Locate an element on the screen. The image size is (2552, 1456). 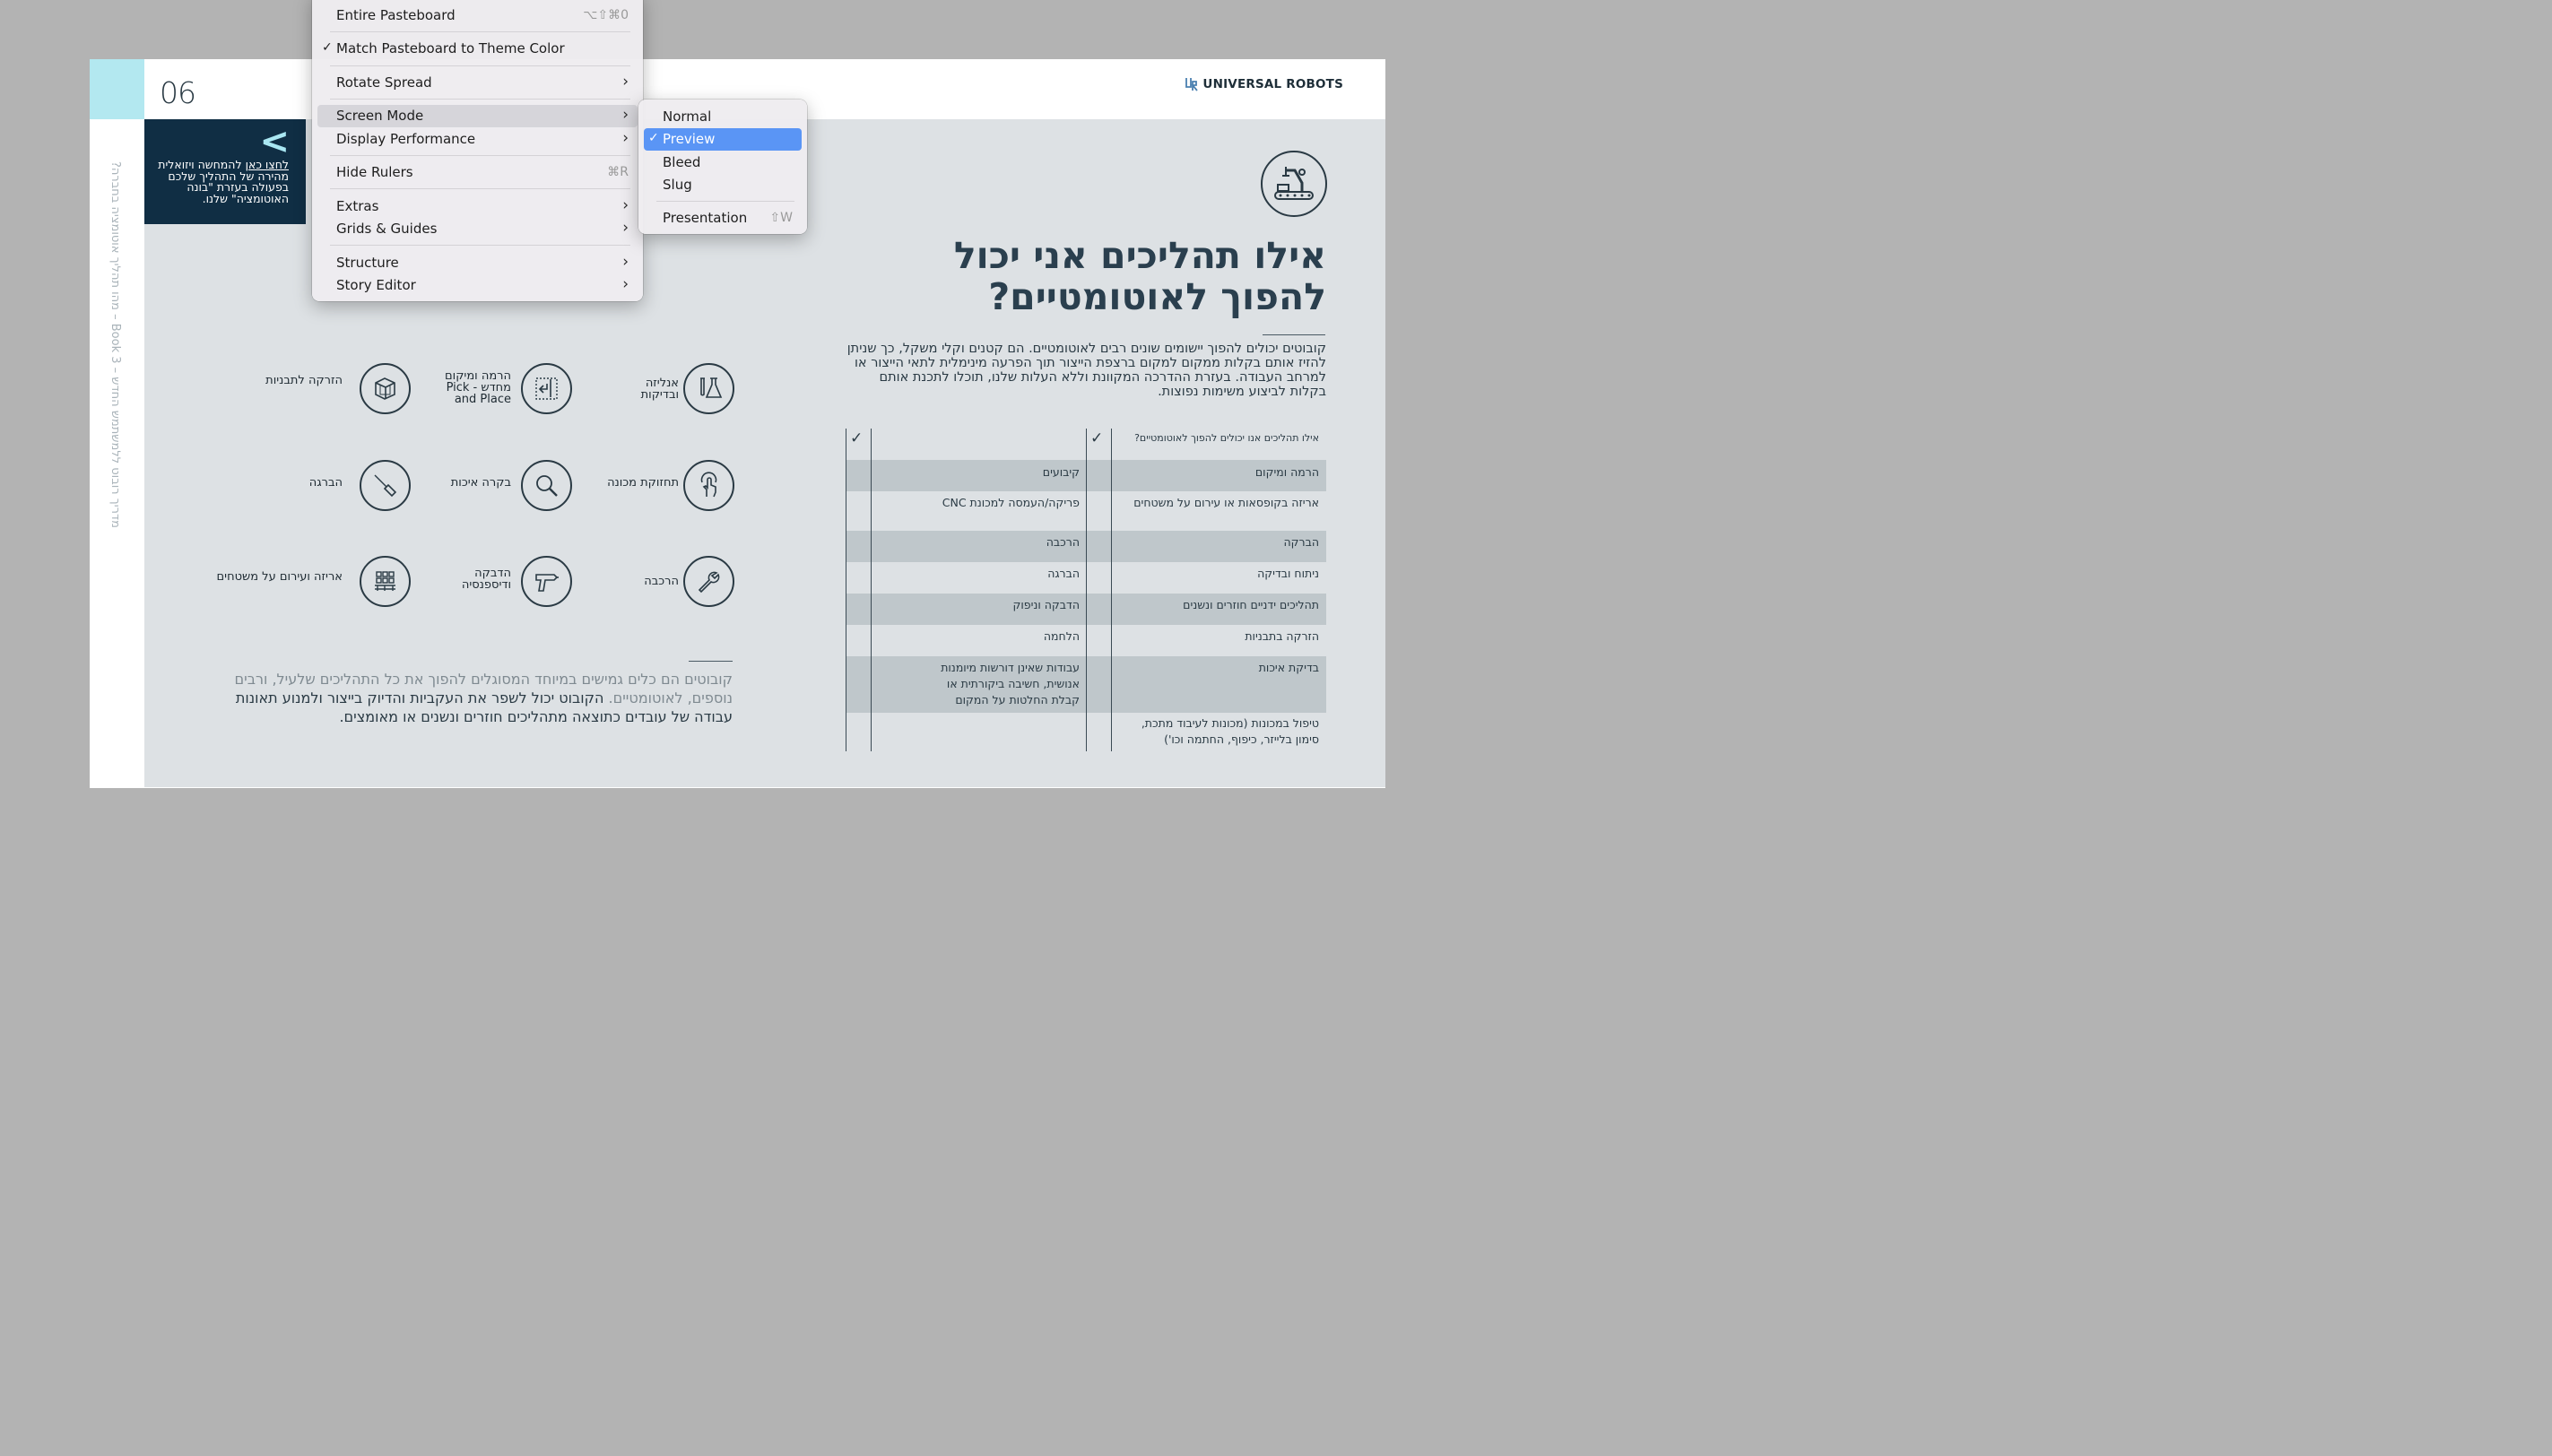
title-divider is located at coordinates (1294, 334).